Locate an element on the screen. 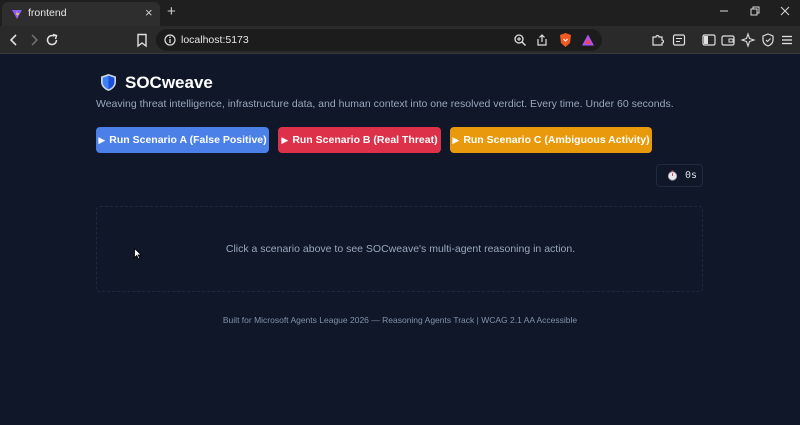 The height and width of the screenshot is (425, 800). brave-shields-icon is located at coordinates (565, 40).